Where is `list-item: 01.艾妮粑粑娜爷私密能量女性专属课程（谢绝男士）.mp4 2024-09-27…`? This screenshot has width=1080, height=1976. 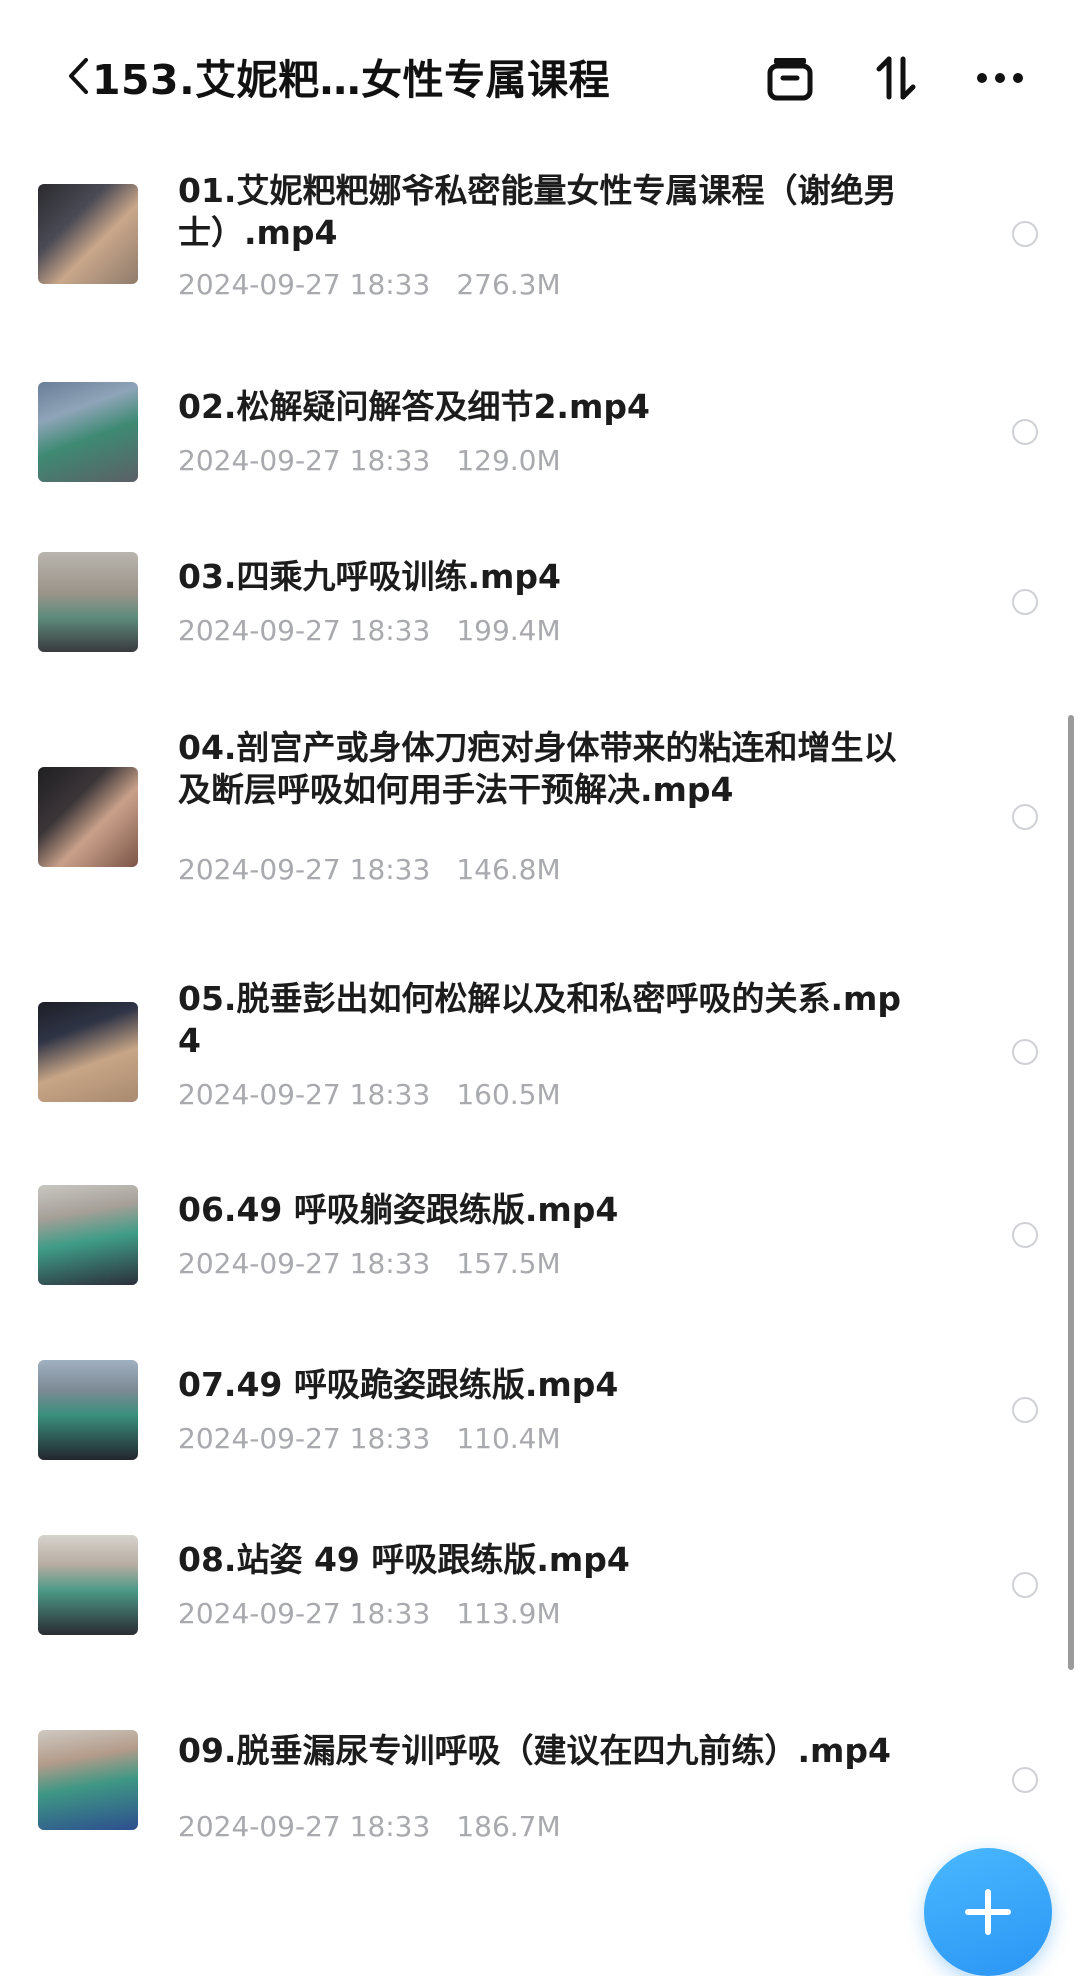
list-item: 01.艾妮粑粑娜爷私密能量女性专属课程（谢绝男士）.mp4 2024-09-27… is located at coordinates (540, 245).